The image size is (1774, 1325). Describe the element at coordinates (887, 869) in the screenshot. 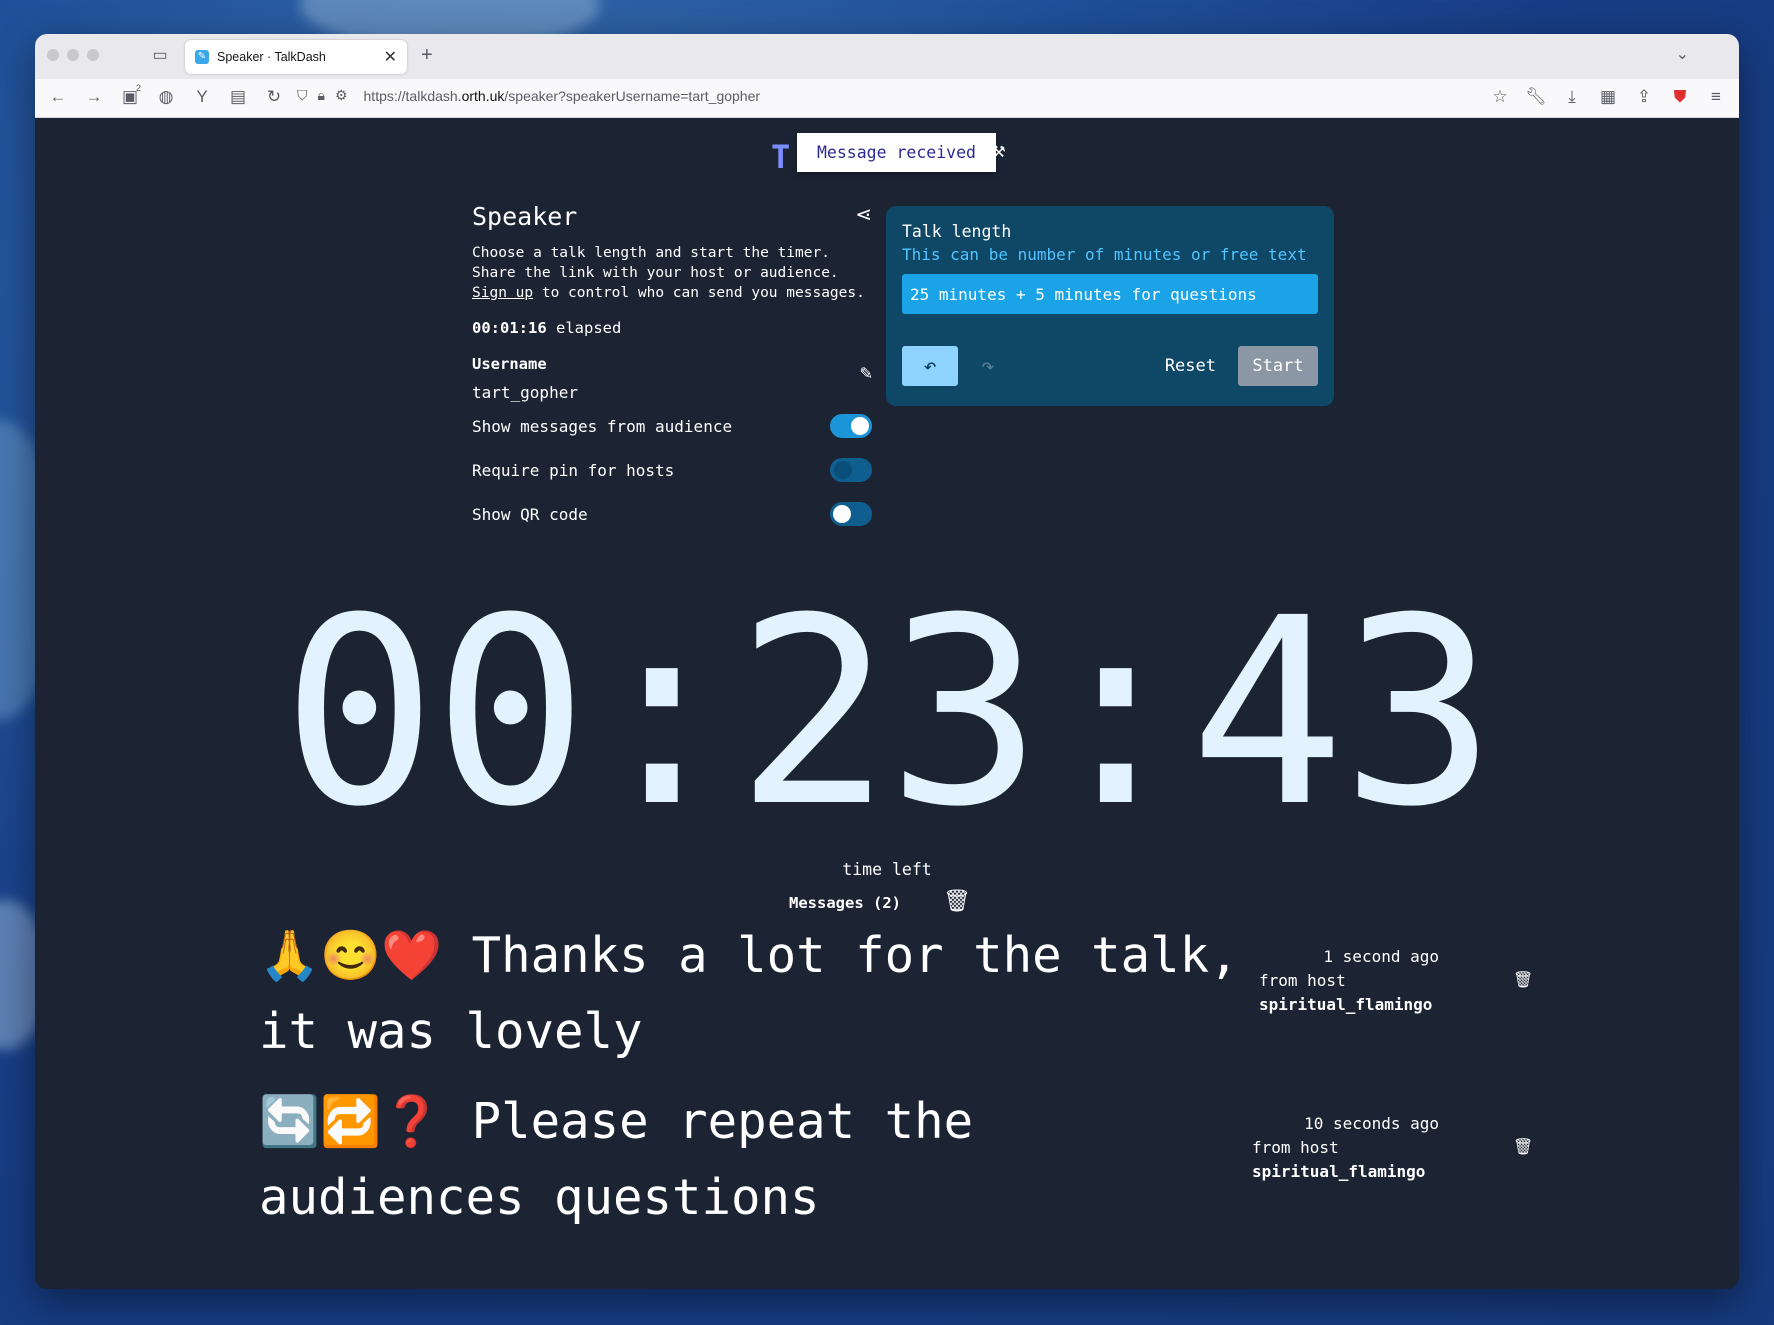

I see `timer-caption: time left` at that location.